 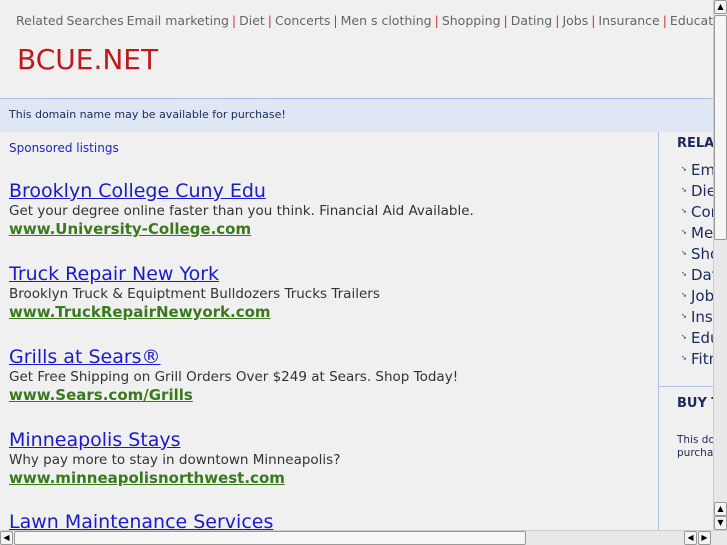 I want to click on scroll-down-icon: ▼, so click(x=720, y=523).